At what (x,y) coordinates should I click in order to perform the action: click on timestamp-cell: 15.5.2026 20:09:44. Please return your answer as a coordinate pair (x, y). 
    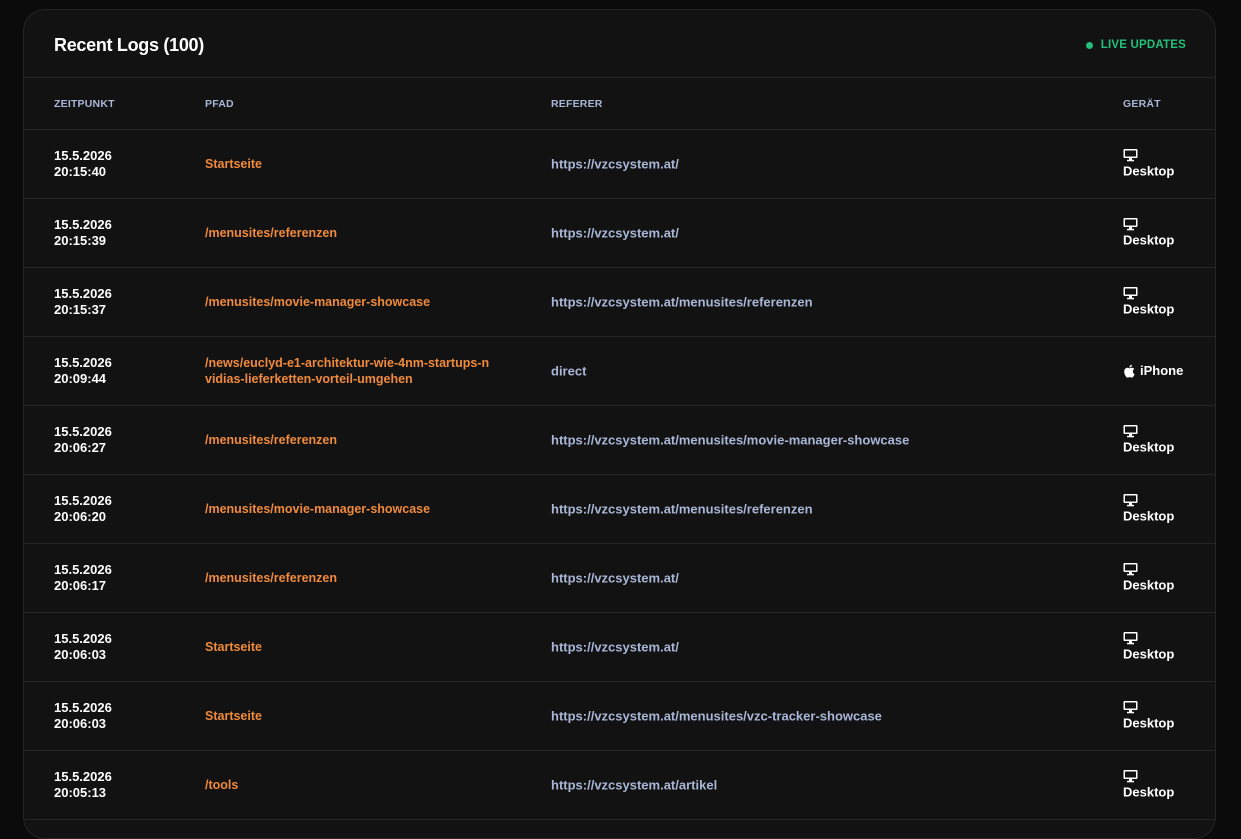
    Looking at the image, I should click on (83, 371).